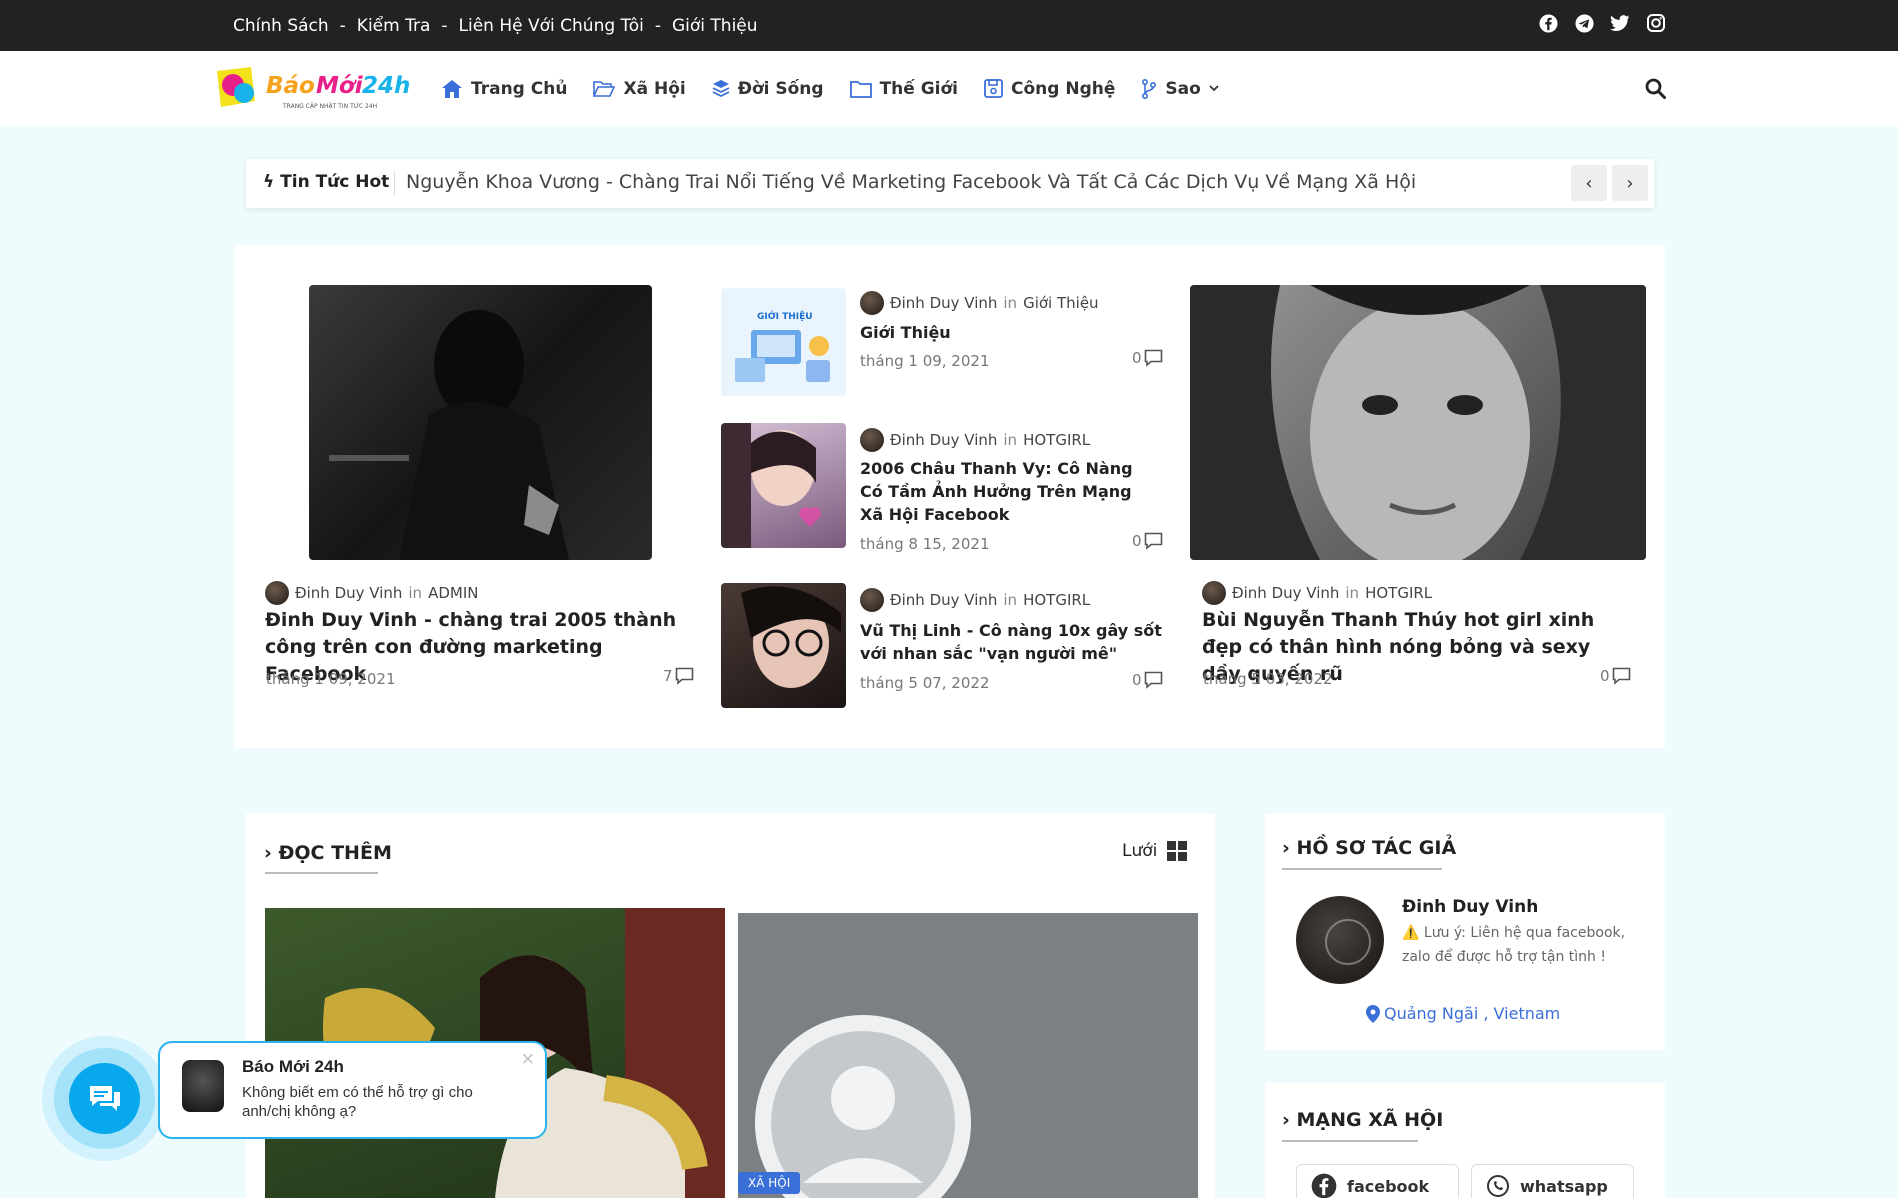  Describe the element at coordinates (1656, 23) in the screenshot. I see `instagram-icon` at that location.